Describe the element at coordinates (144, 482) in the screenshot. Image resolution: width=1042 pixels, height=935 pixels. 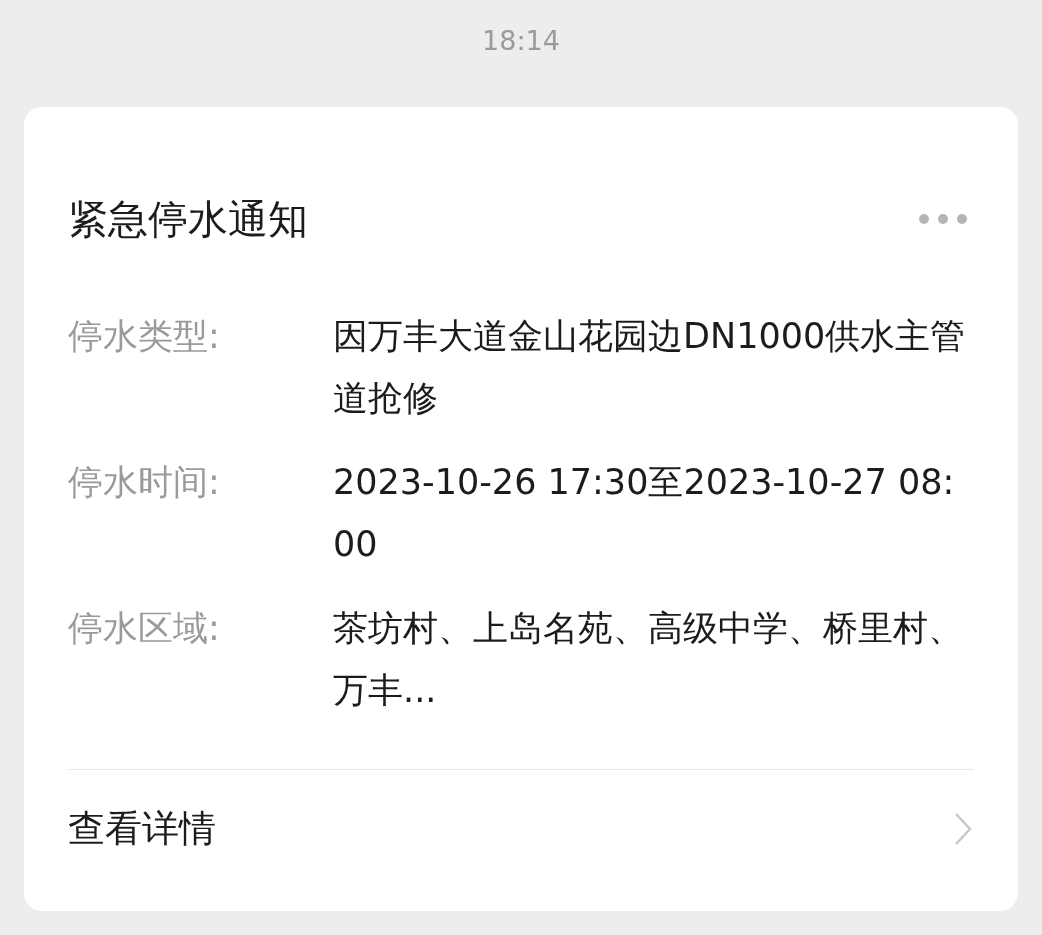
I see `field-label: 停水时间:` at that location.